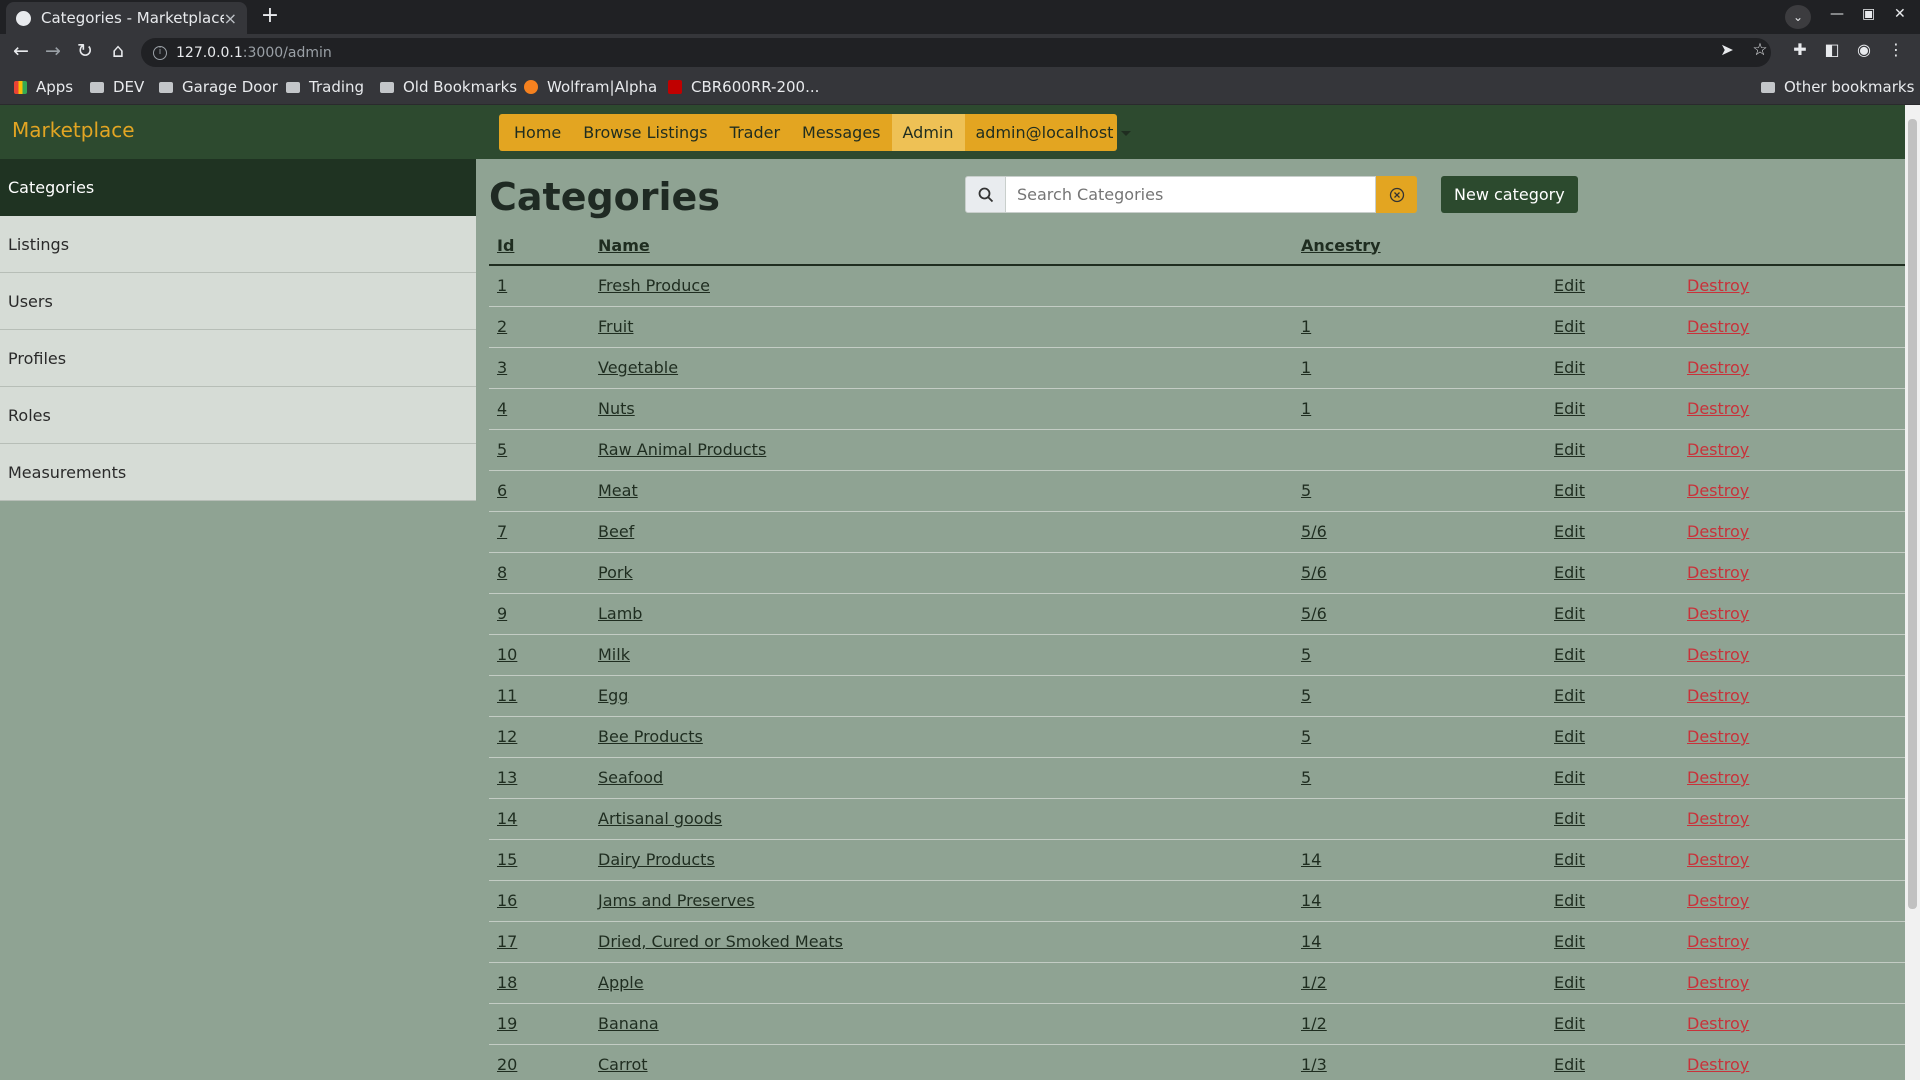  What do you see at coordinates (117, 87) in the screenshot?
I see `bookmark-folder-dev: DEV` at bounding box center [117, 87].